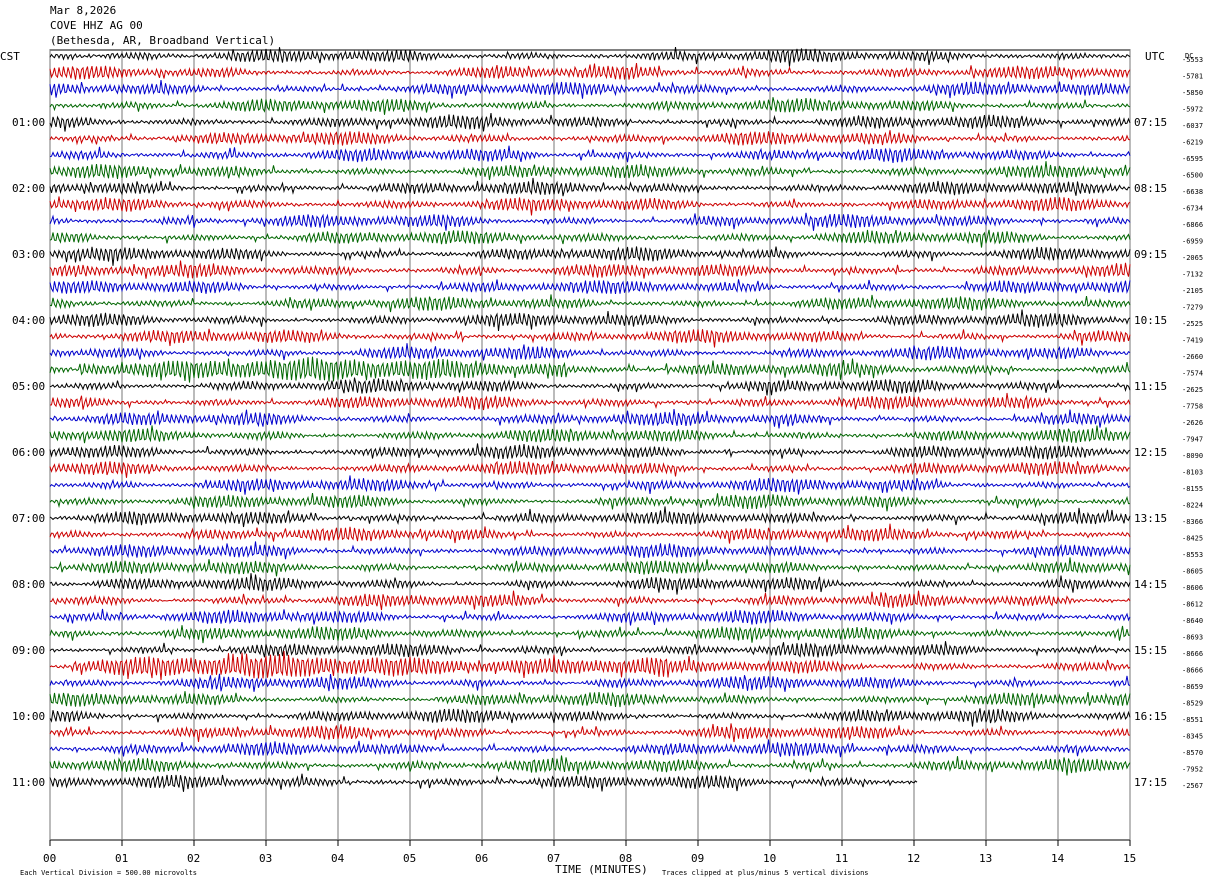  I want to click on trace-offset-label: -8345, so click(1192, 737).